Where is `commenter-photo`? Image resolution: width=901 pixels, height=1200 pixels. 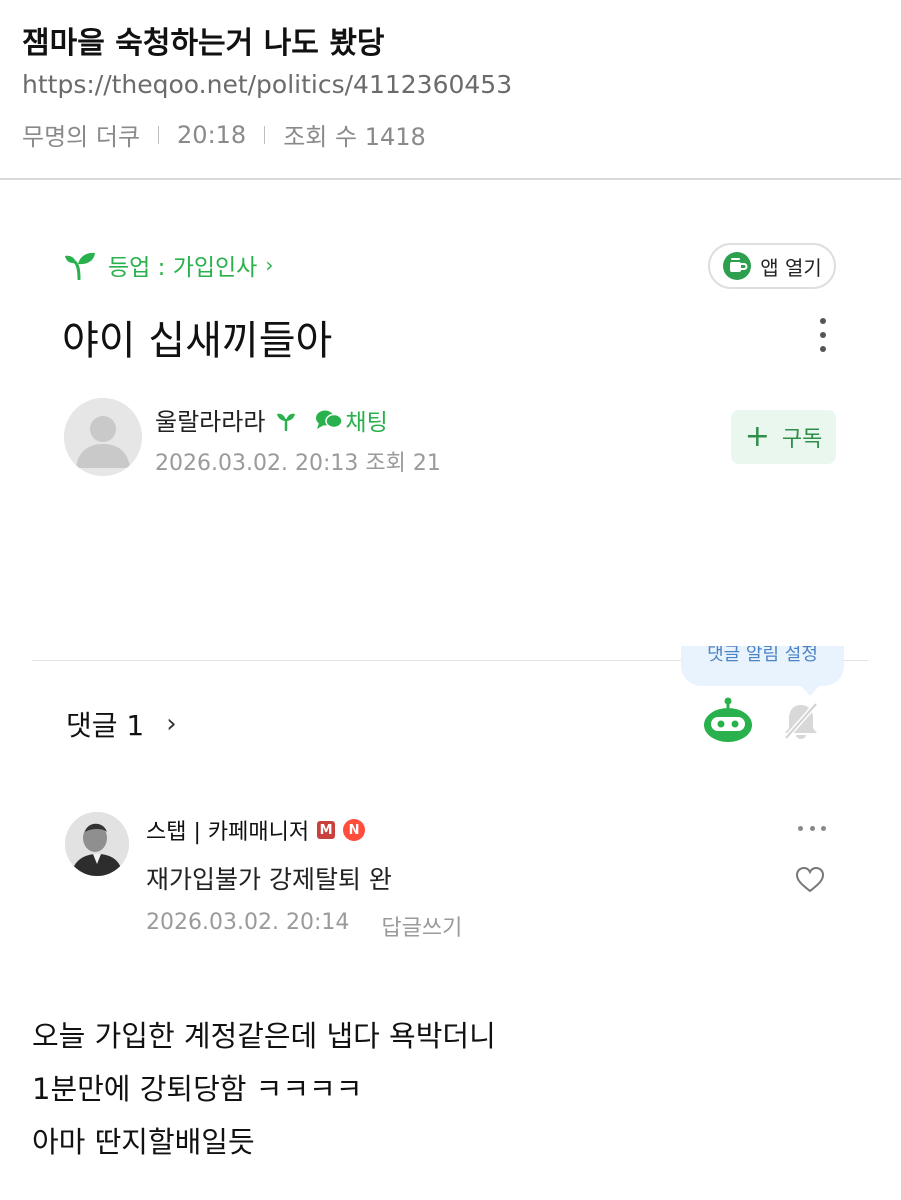
commenter-photo is located at coordinates (97, 844).